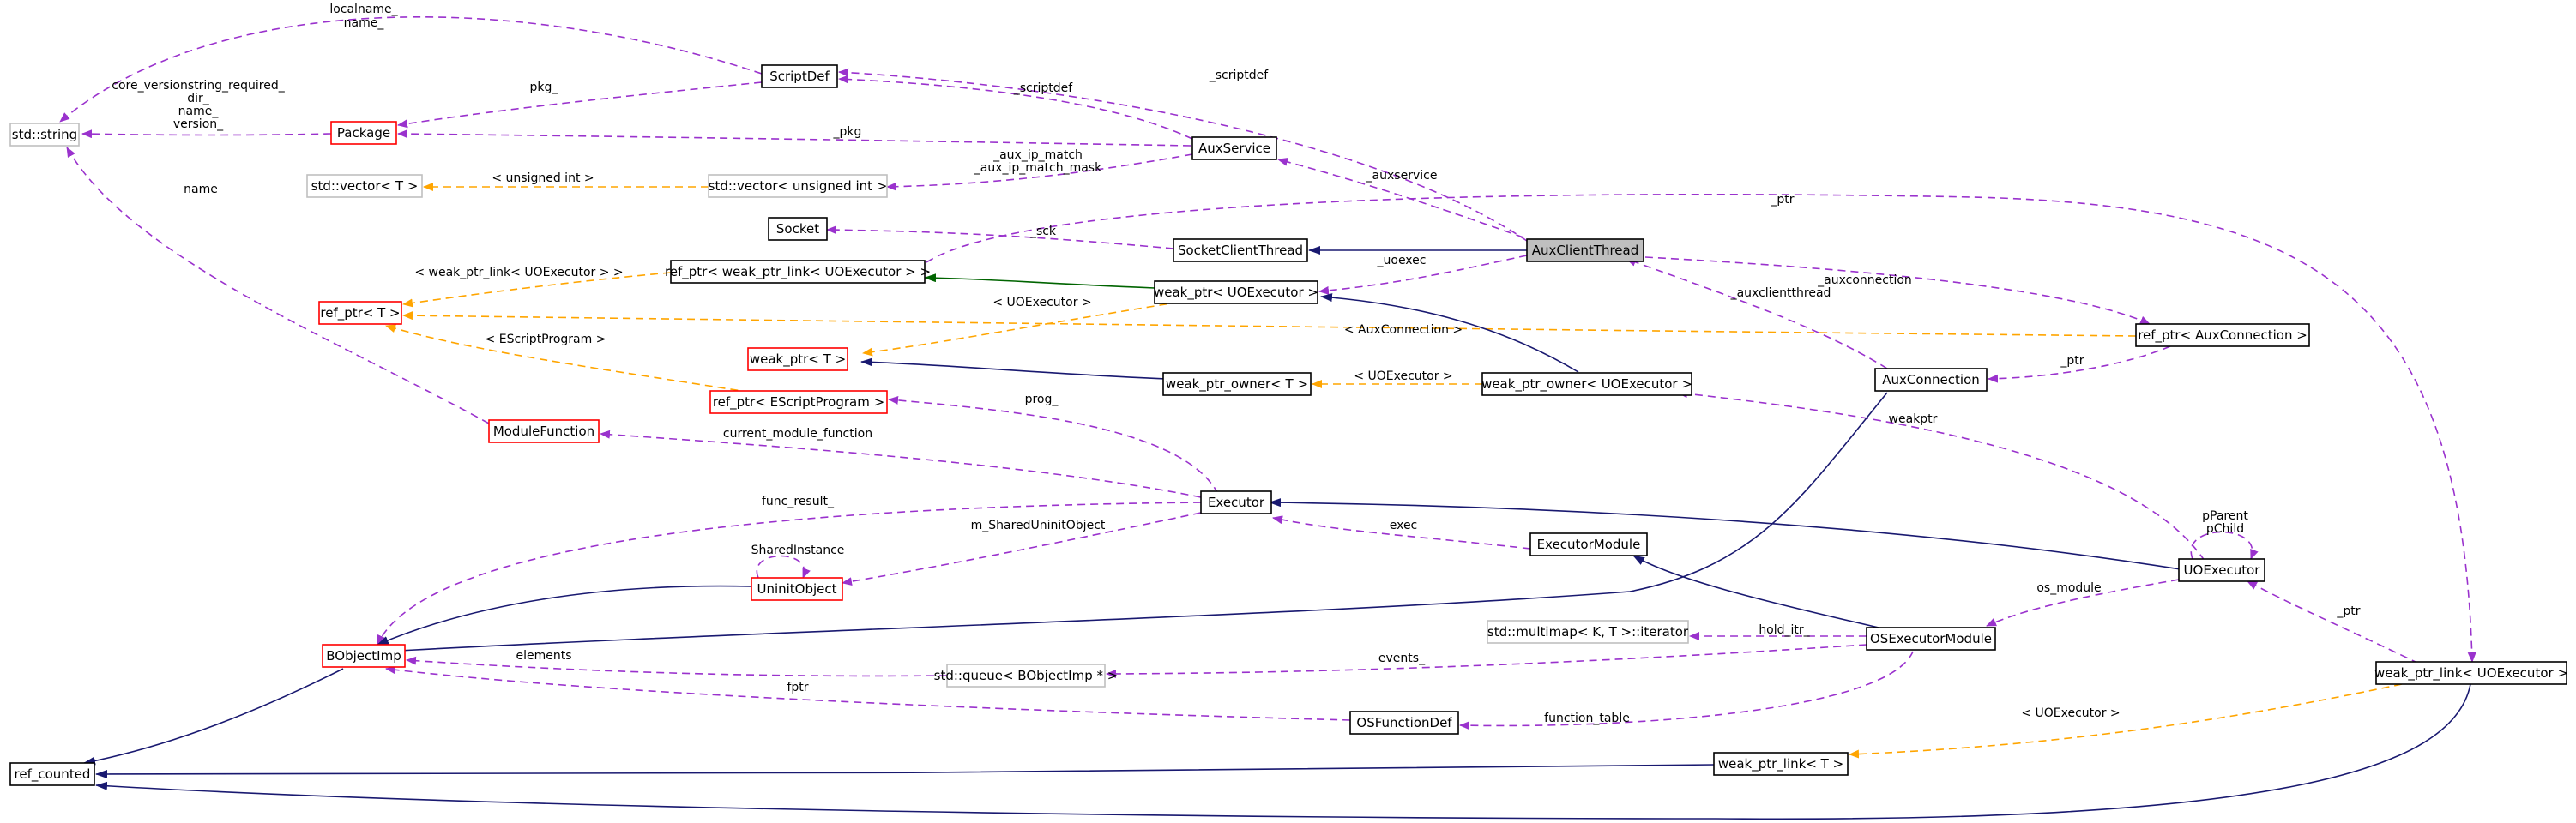  I want to click on node-socketclientthread: SocketClientThread, so click(1240, 250).